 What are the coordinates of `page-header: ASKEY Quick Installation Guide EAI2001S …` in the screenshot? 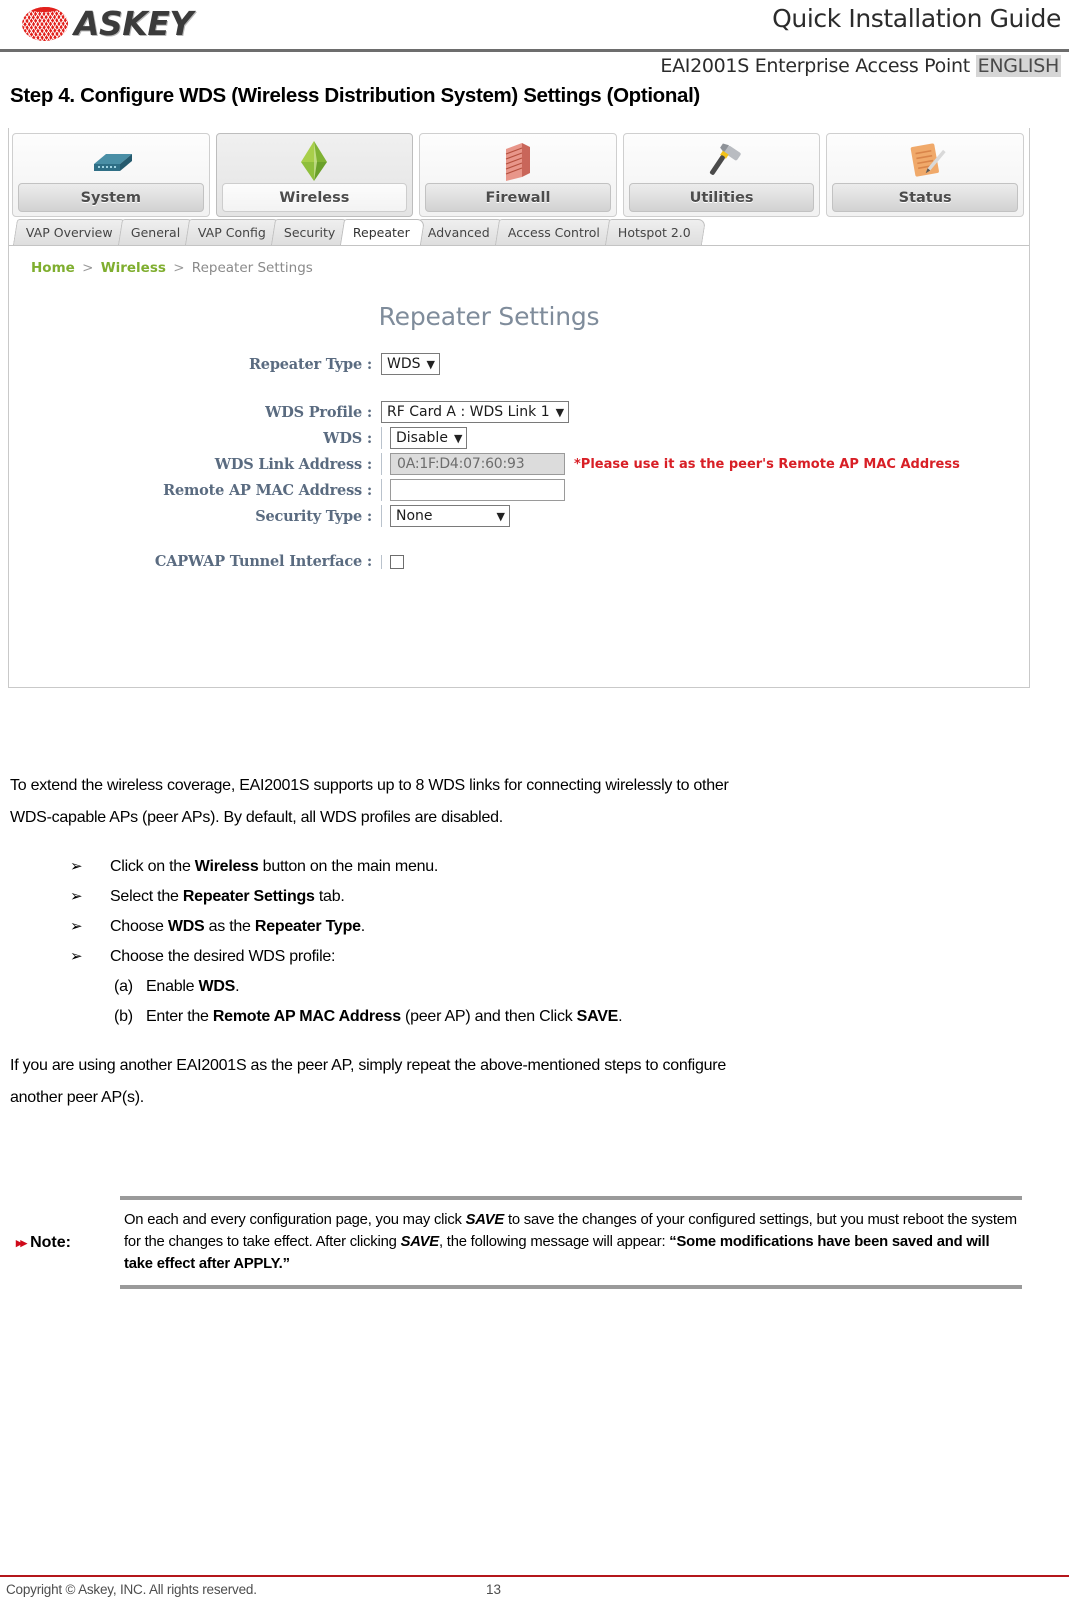 It's located at (534, 53).